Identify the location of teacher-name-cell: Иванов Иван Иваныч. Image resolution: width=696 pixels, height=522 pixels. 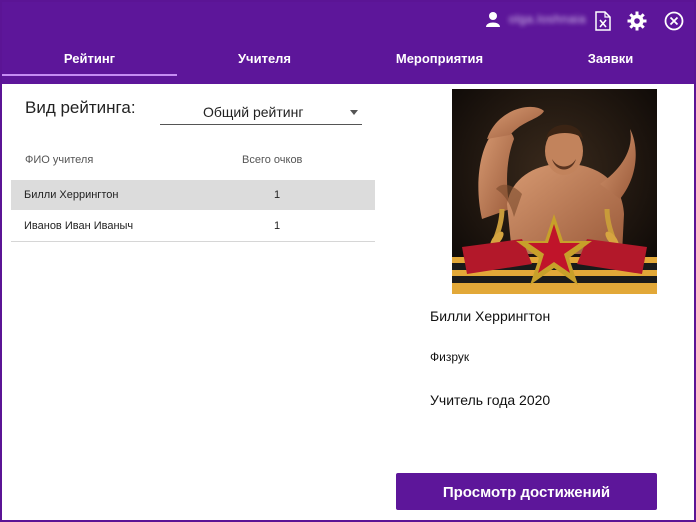
(79, 226).